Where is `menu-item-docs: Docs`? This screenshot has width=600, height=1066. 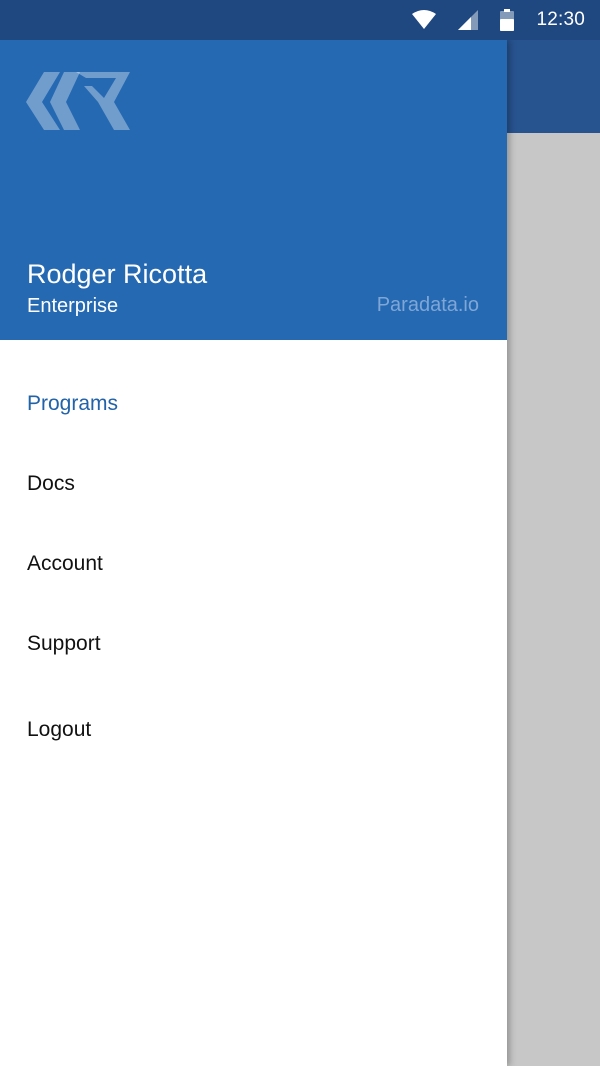 menu-item-docs: Docs is located at coordinates (51, 484).